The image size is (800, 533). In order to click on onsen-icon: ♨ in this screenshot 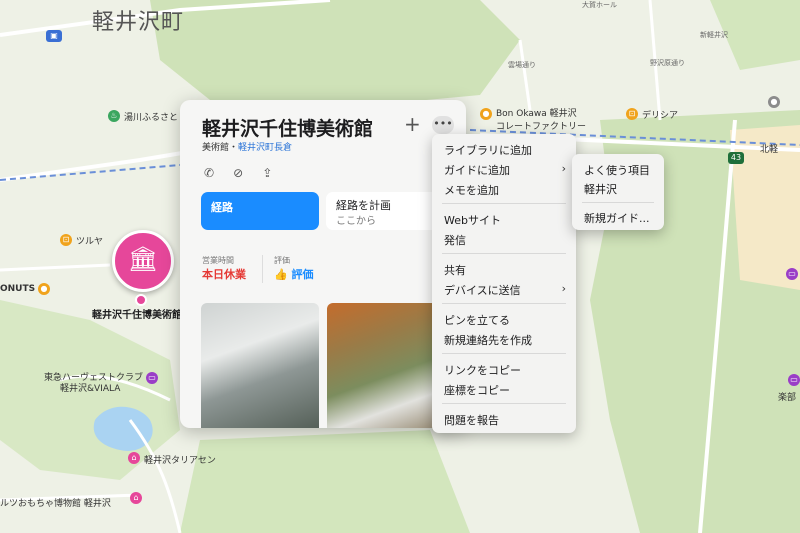, I will do `click(114, 116)`.